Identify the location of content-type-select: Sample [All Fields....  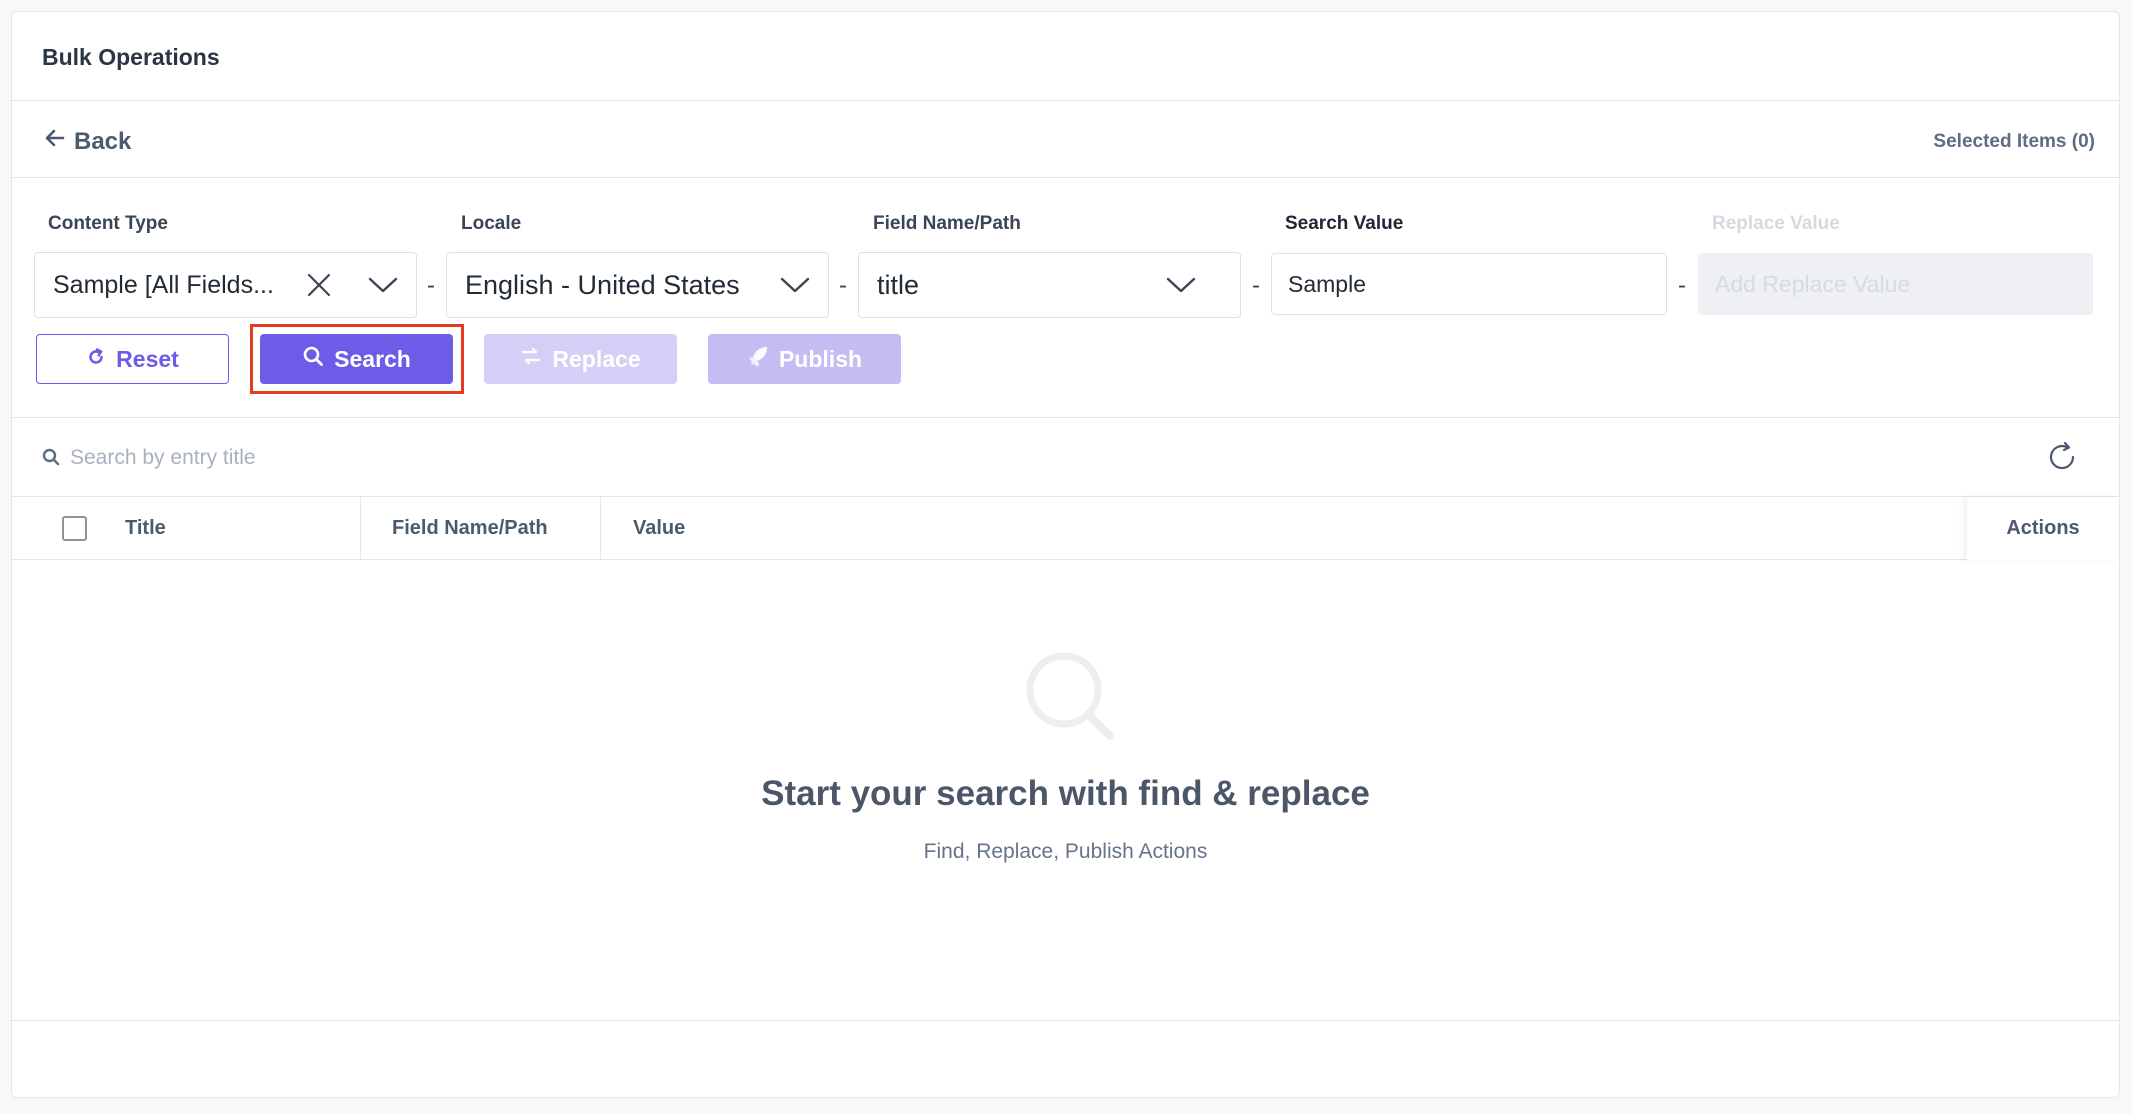
(225, 285).